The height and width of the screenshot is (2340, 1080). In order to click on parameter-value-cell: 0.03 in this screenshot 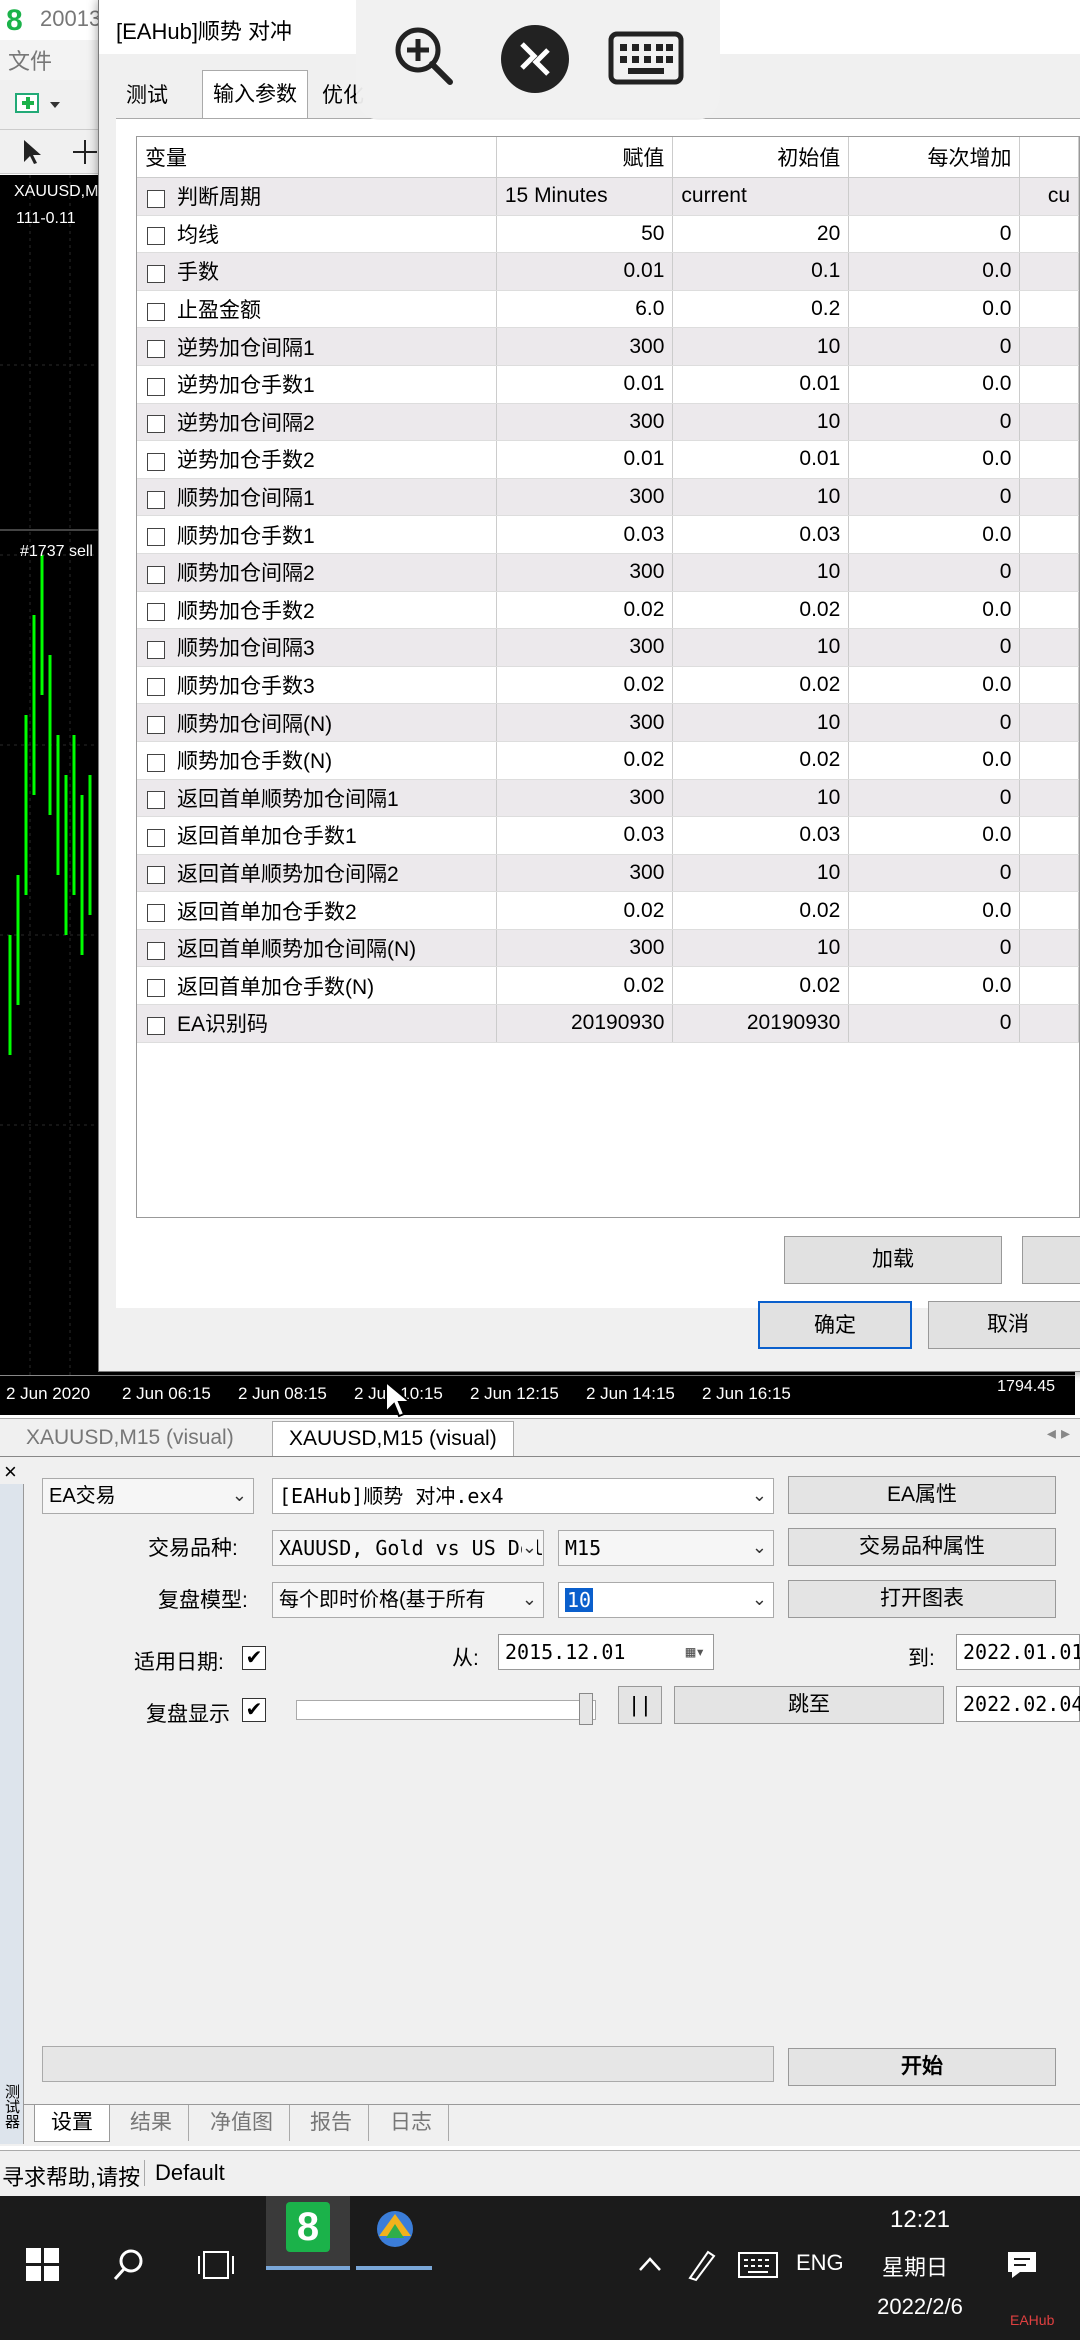, I will do `click(585, 534)`.